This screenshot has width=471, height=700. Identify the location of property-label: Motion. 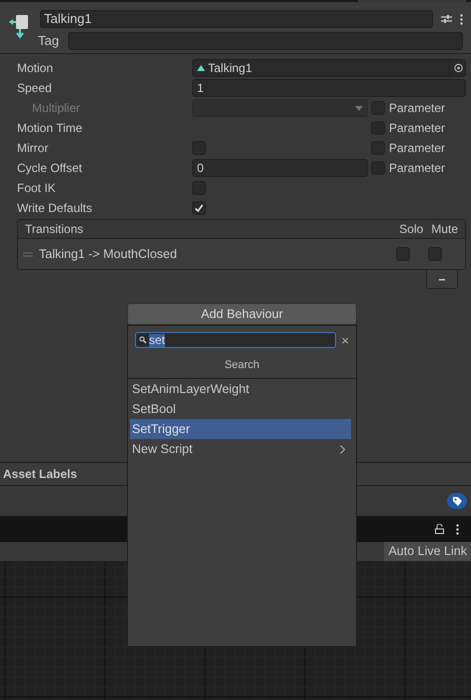
(35, 68).